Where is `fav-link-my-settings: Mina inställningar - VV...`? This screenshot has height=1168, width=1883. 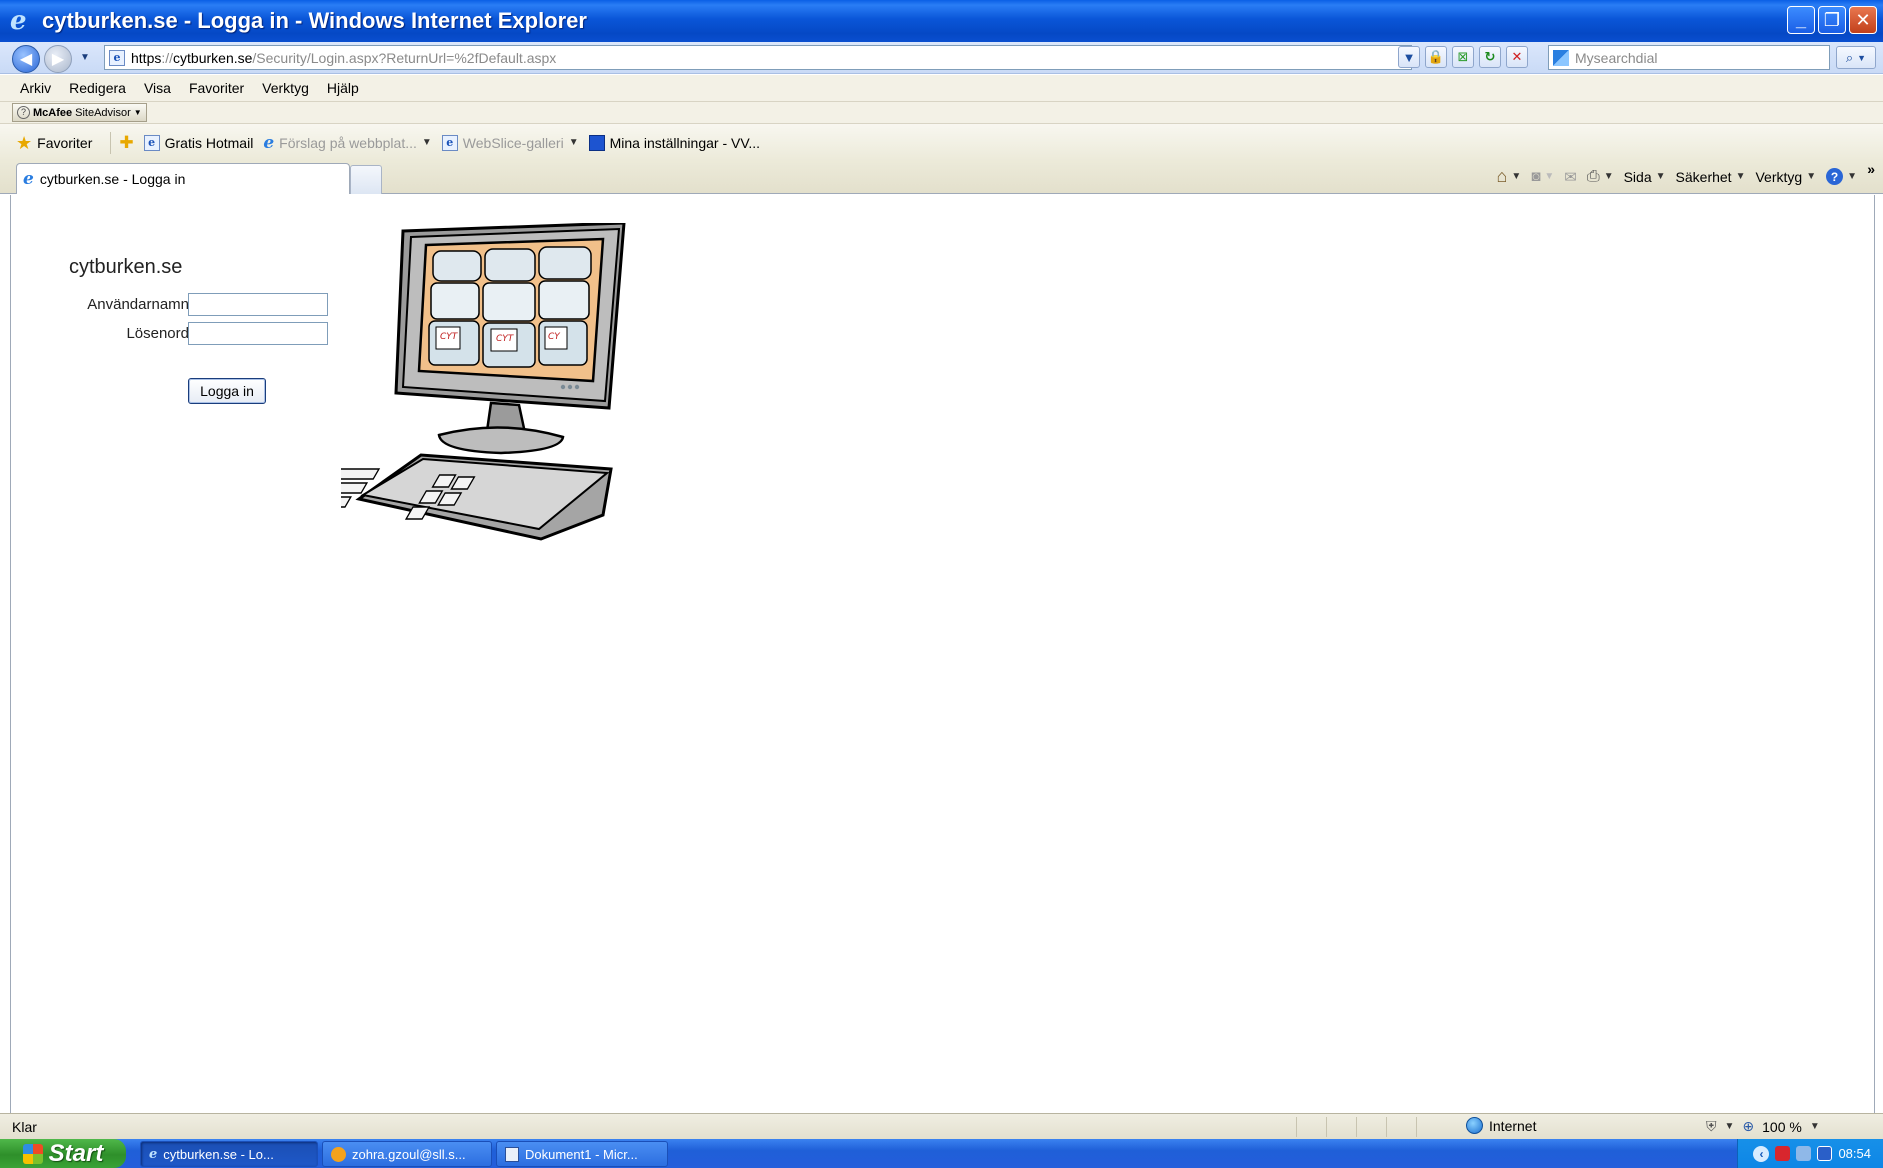
fav-link-my-settings: Mina inställningar - VV... is located at coordinates (674, 142).